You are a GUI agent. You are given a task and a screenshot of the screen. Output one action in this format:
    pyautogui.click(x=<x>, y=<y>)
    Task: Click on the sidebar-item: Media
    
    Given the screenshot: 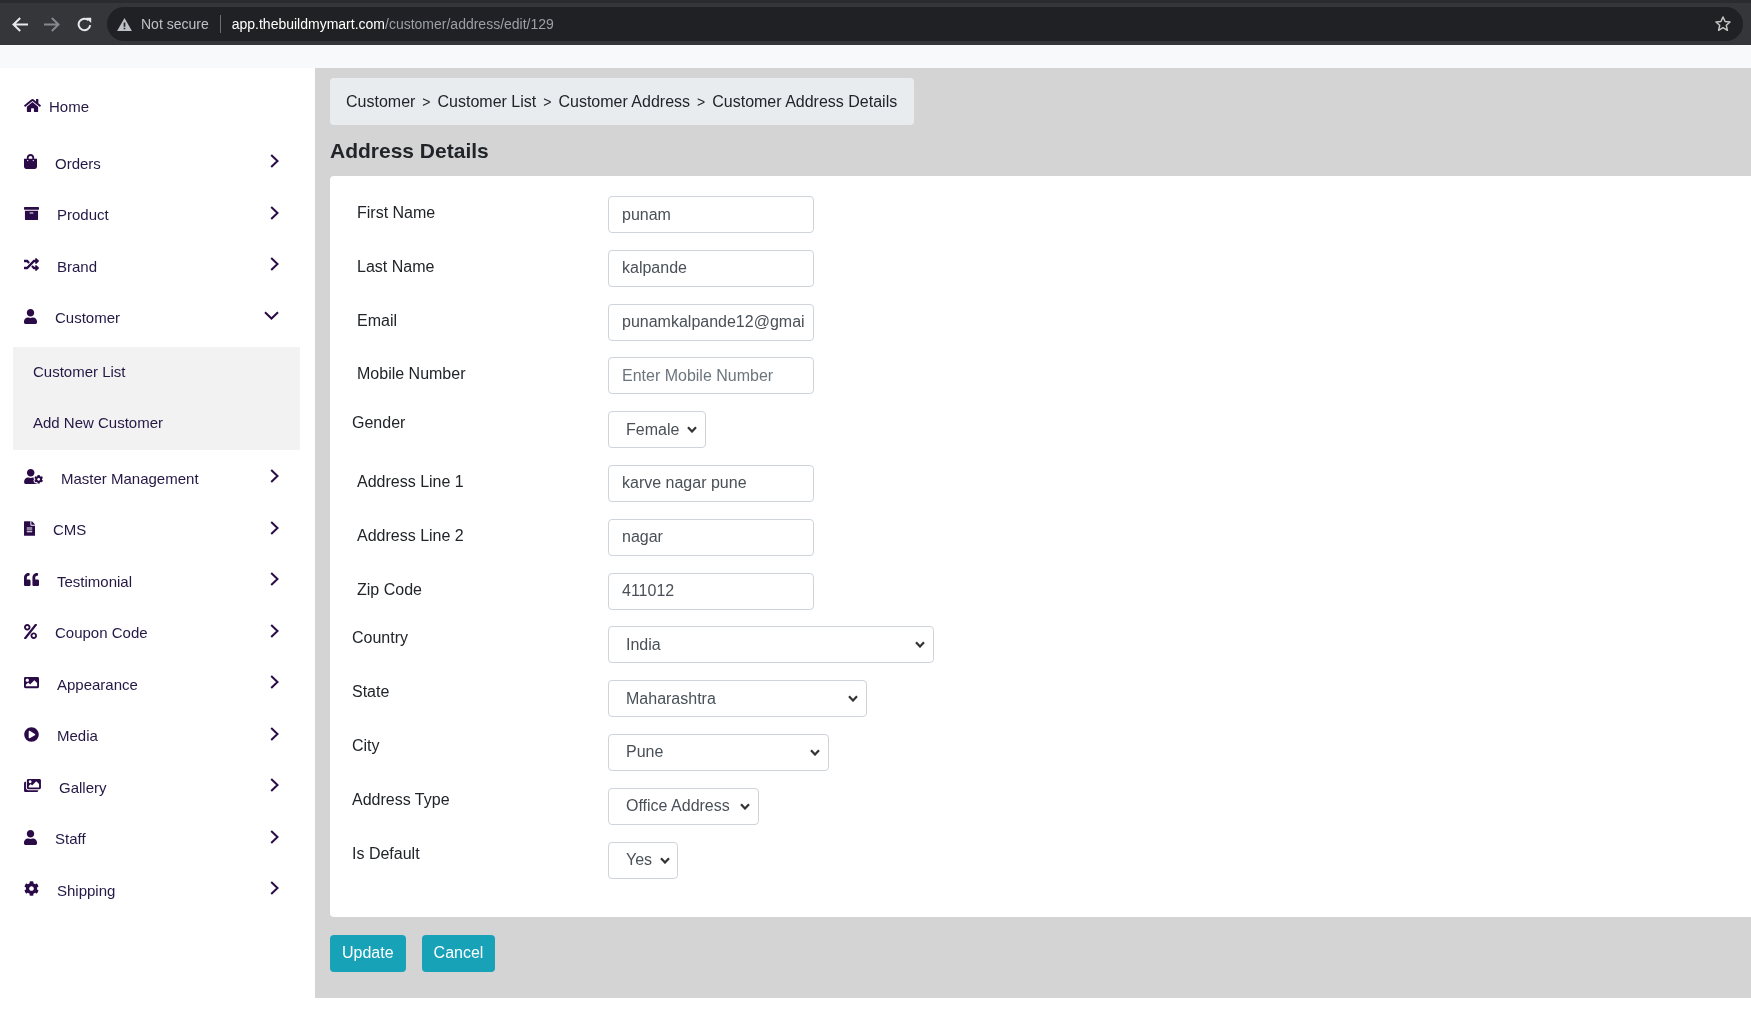 What is the action you would take?
    pyautogui.click(x=157, y=736)
    